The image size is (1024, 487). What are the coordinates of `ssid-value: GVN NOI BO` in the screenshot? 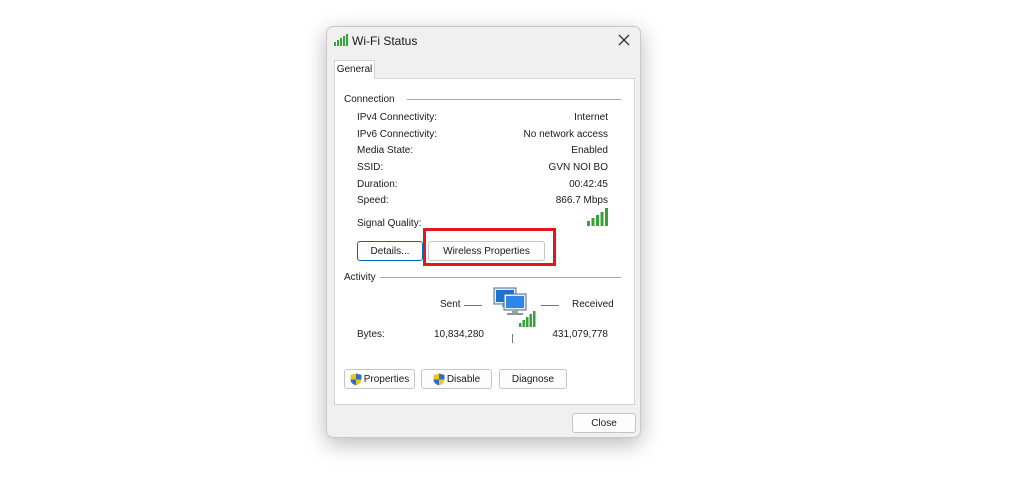 It's located at (578, 167).